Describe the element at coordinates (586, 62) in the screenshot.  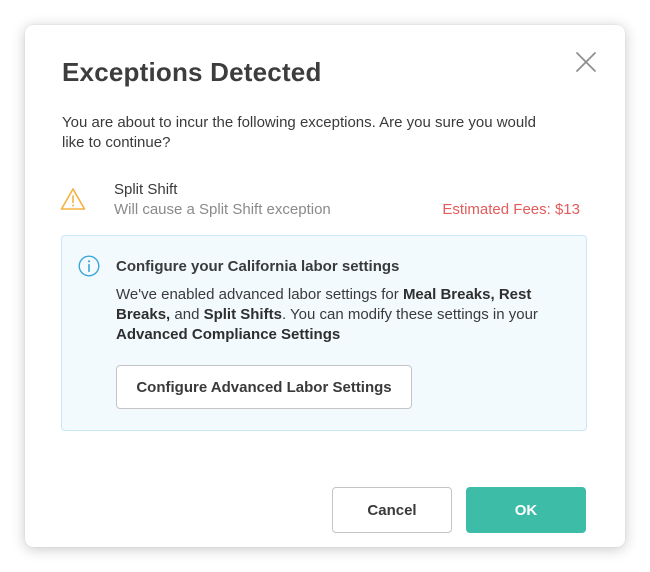
I see `close-icon` at that location.